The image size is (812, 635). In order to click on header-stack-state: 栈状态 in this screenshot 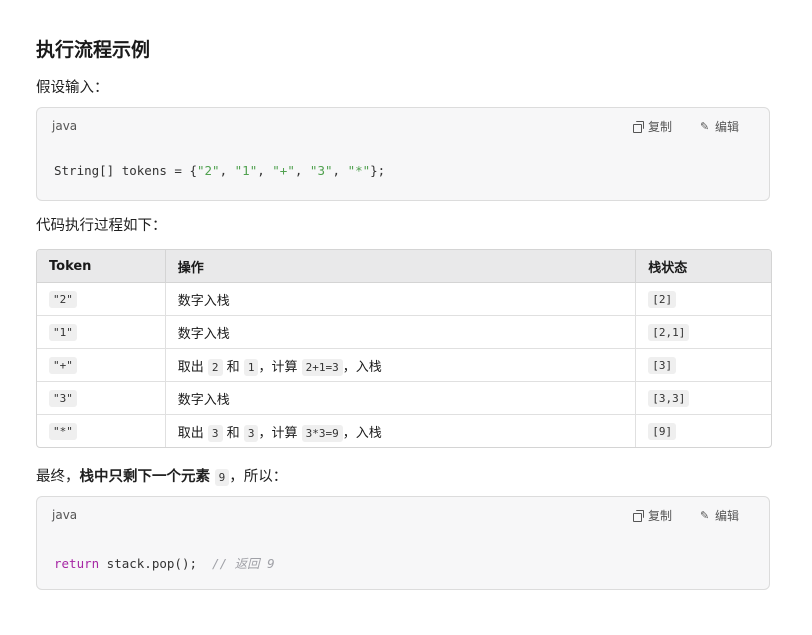, I will do `click(703, 266)`.